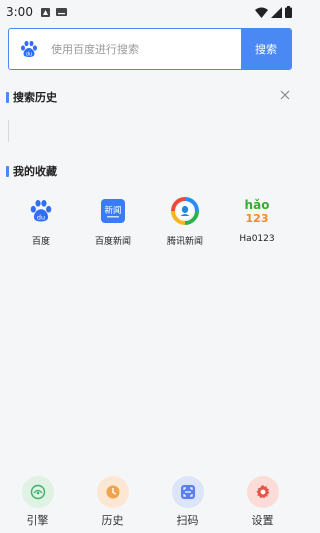 This screenshot has height=533, width=320. I want to click on status-time: 3:00, so click(19, 12).